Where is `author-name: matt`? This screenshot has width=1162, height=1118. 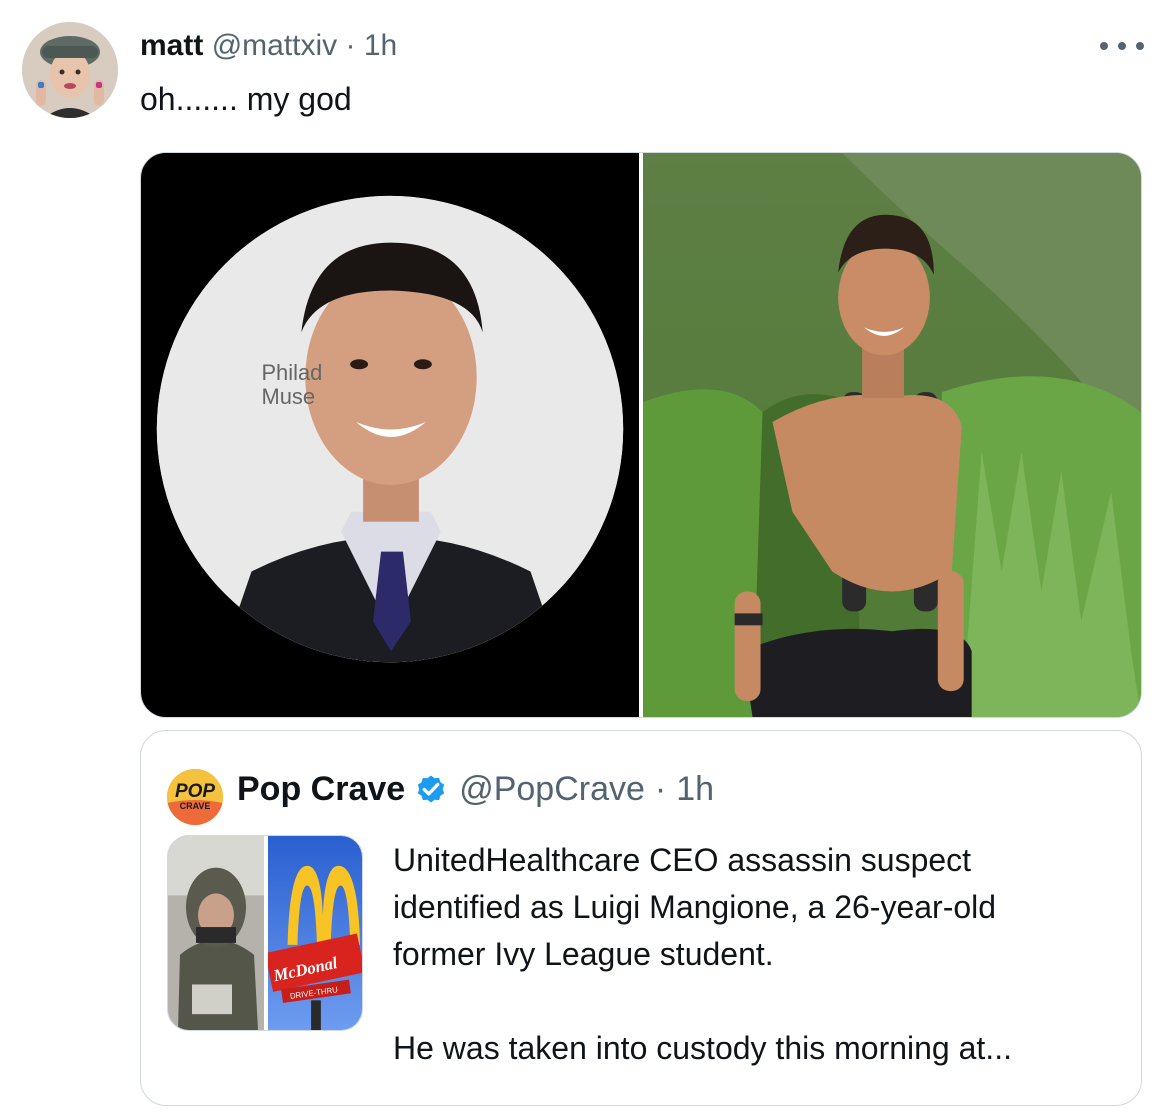
author-name: matt is located at coordinates (171, 45).